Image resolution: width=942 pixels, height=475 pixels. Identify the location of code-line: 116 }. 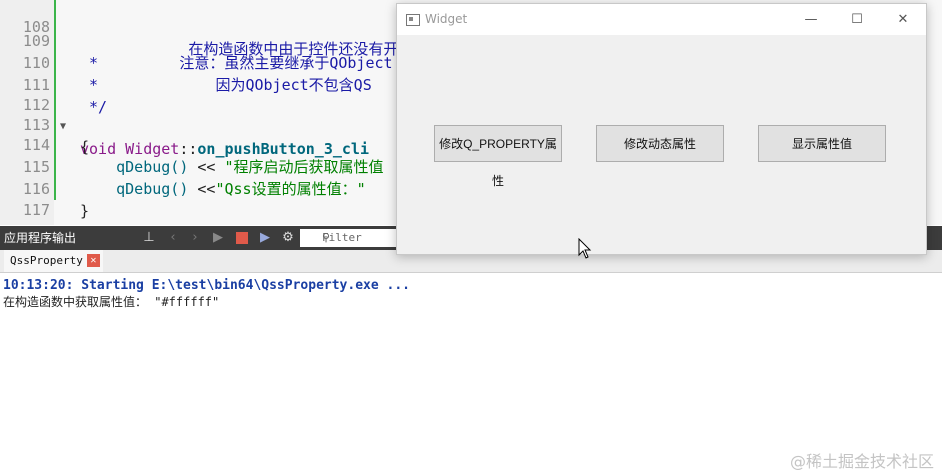
(44, 188).